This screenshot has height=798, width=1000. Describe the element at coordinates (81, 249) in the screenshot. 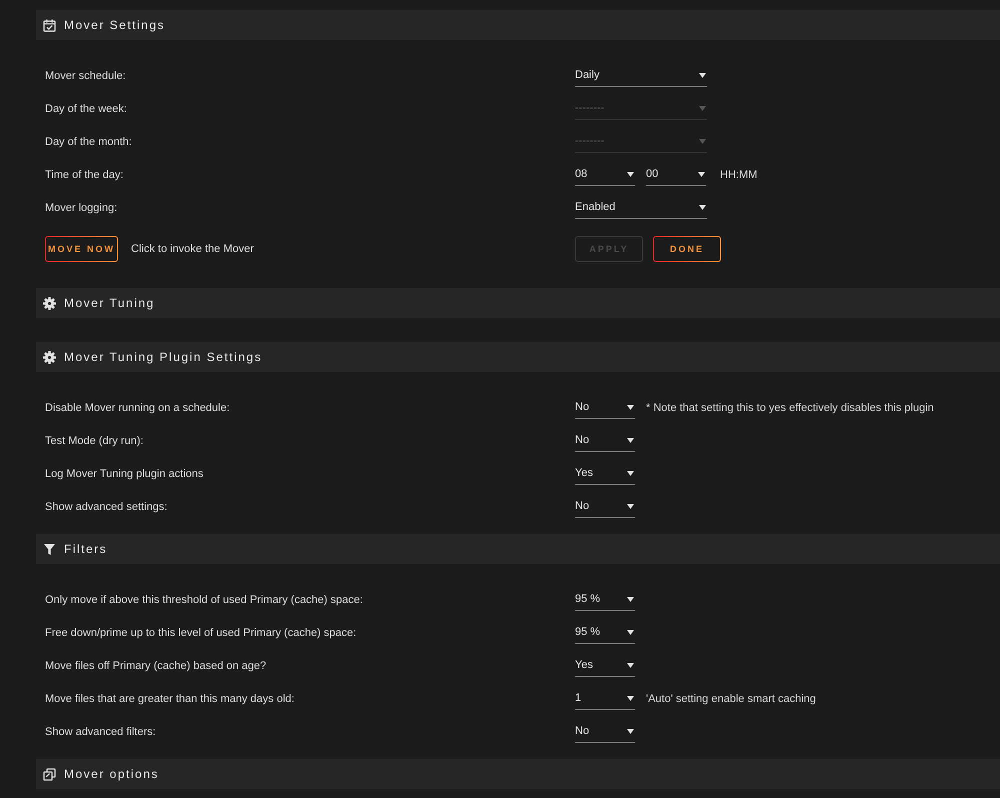

I see `move-now-button: MOVE NOW` at that location.